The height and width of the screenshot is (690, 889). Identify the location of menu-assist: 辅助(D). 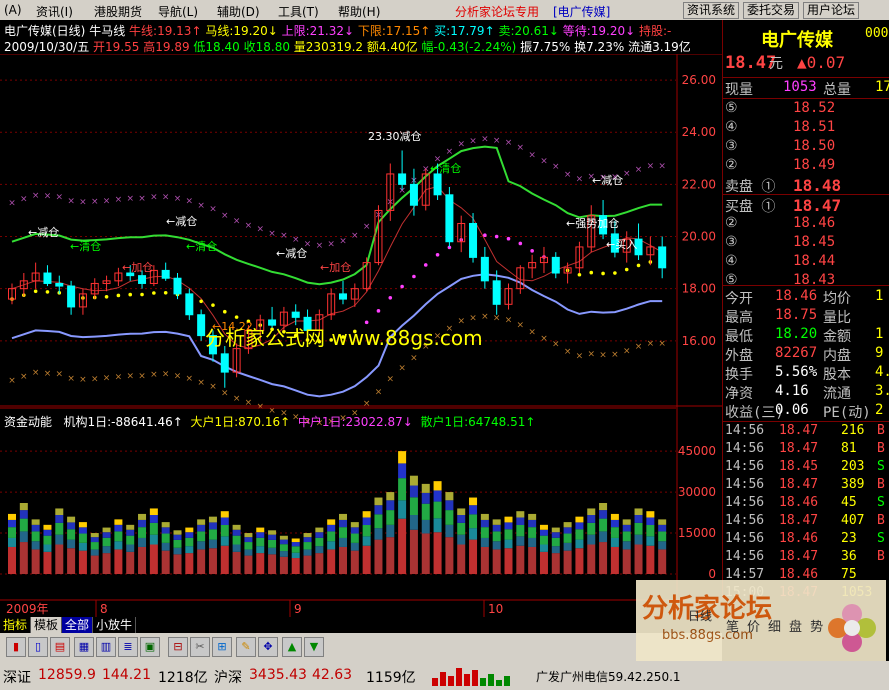
(238, 11).